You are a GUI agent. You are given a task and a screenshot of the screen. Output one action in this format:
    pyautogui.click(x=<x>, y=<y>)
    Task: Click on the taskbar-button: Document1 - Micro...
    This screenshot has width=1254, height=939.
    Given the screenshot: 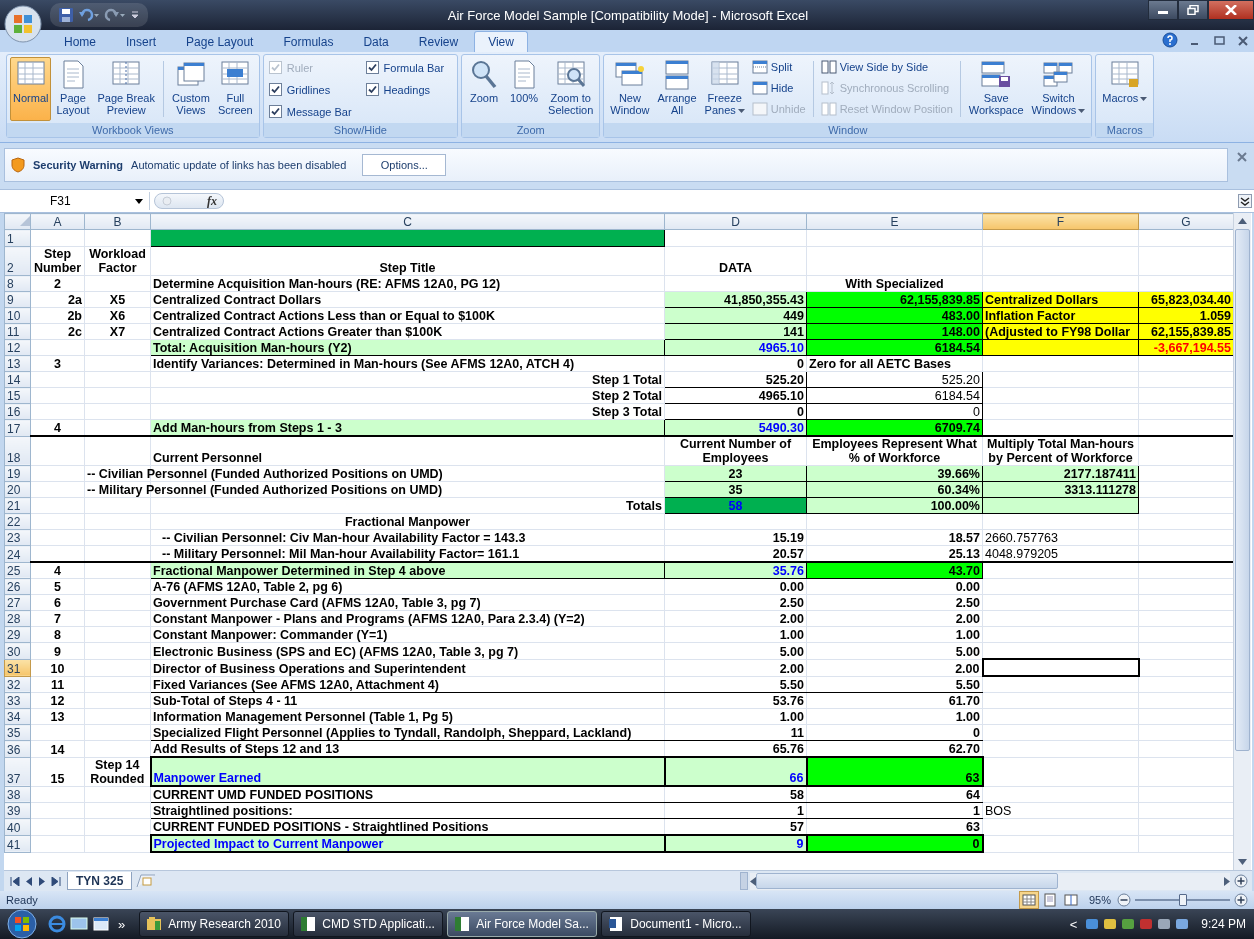 What is the action you would take?
    pyautogui.click(x=676, y=924)
    